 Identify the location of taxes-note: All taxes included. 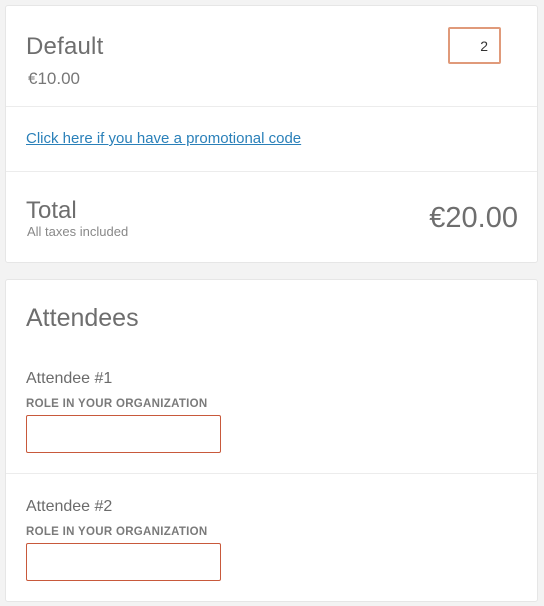
(78, 231).